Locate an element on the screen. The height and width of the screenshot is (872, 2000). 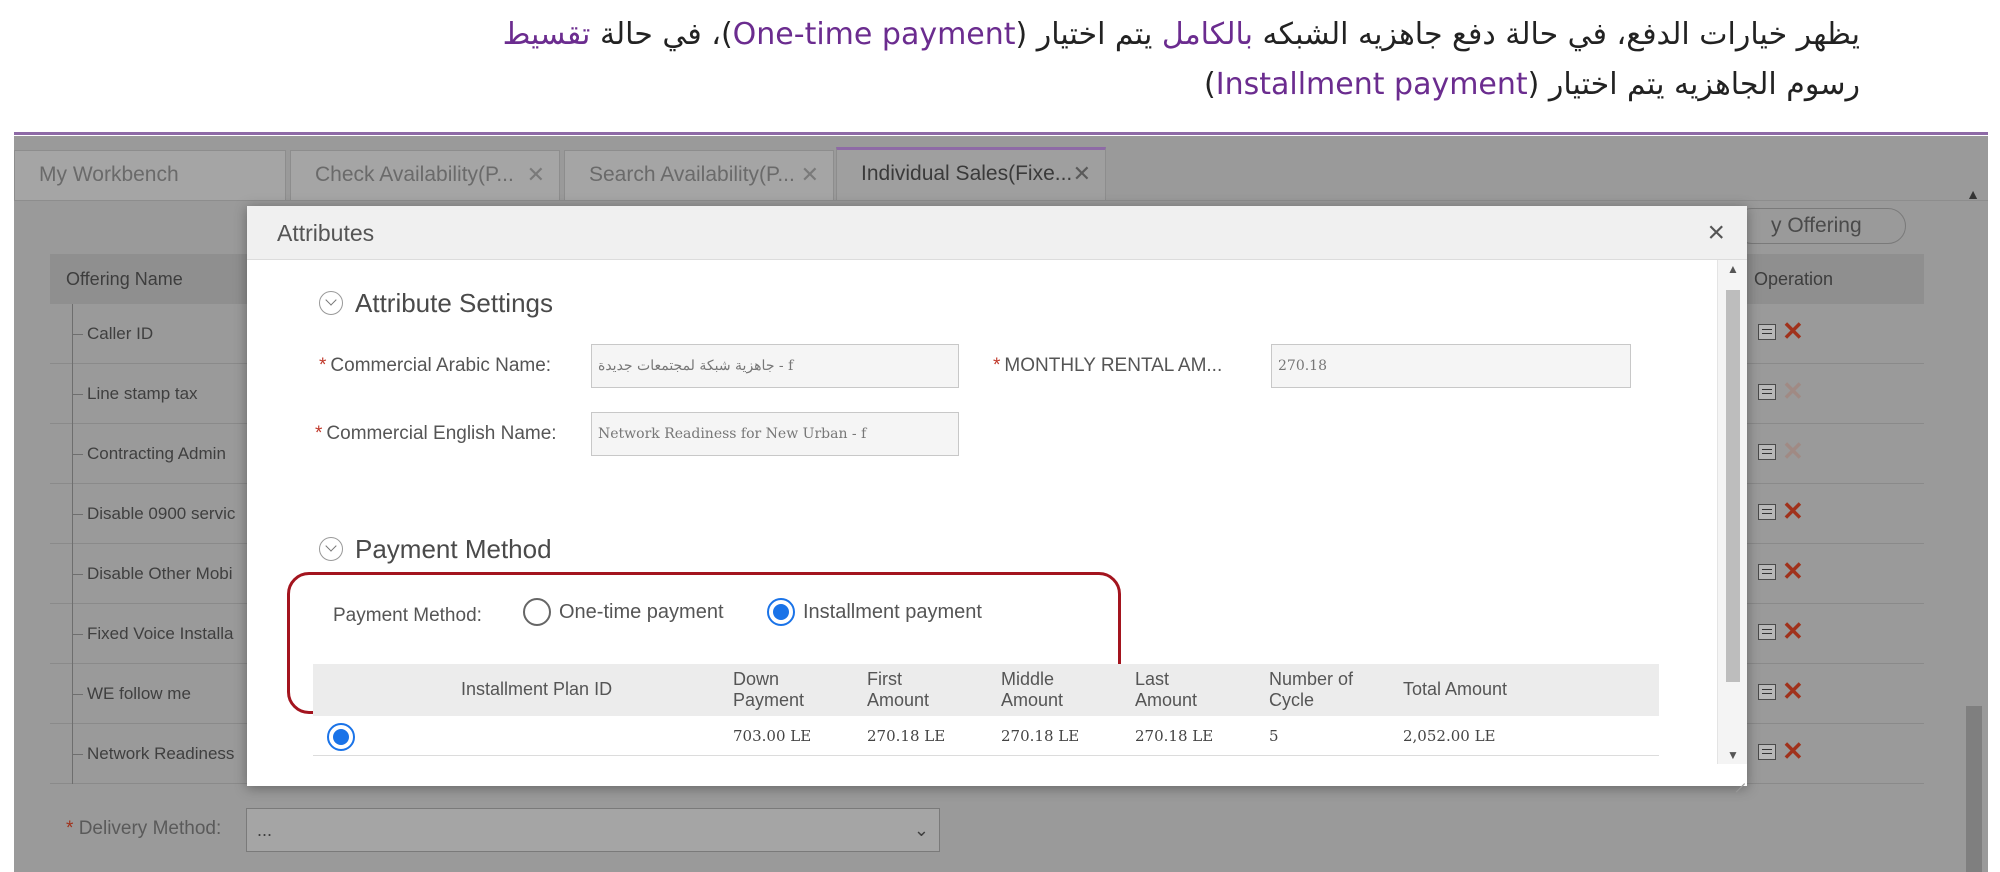
offering-name-header: Offering Name is located at coordinates (124, 279).